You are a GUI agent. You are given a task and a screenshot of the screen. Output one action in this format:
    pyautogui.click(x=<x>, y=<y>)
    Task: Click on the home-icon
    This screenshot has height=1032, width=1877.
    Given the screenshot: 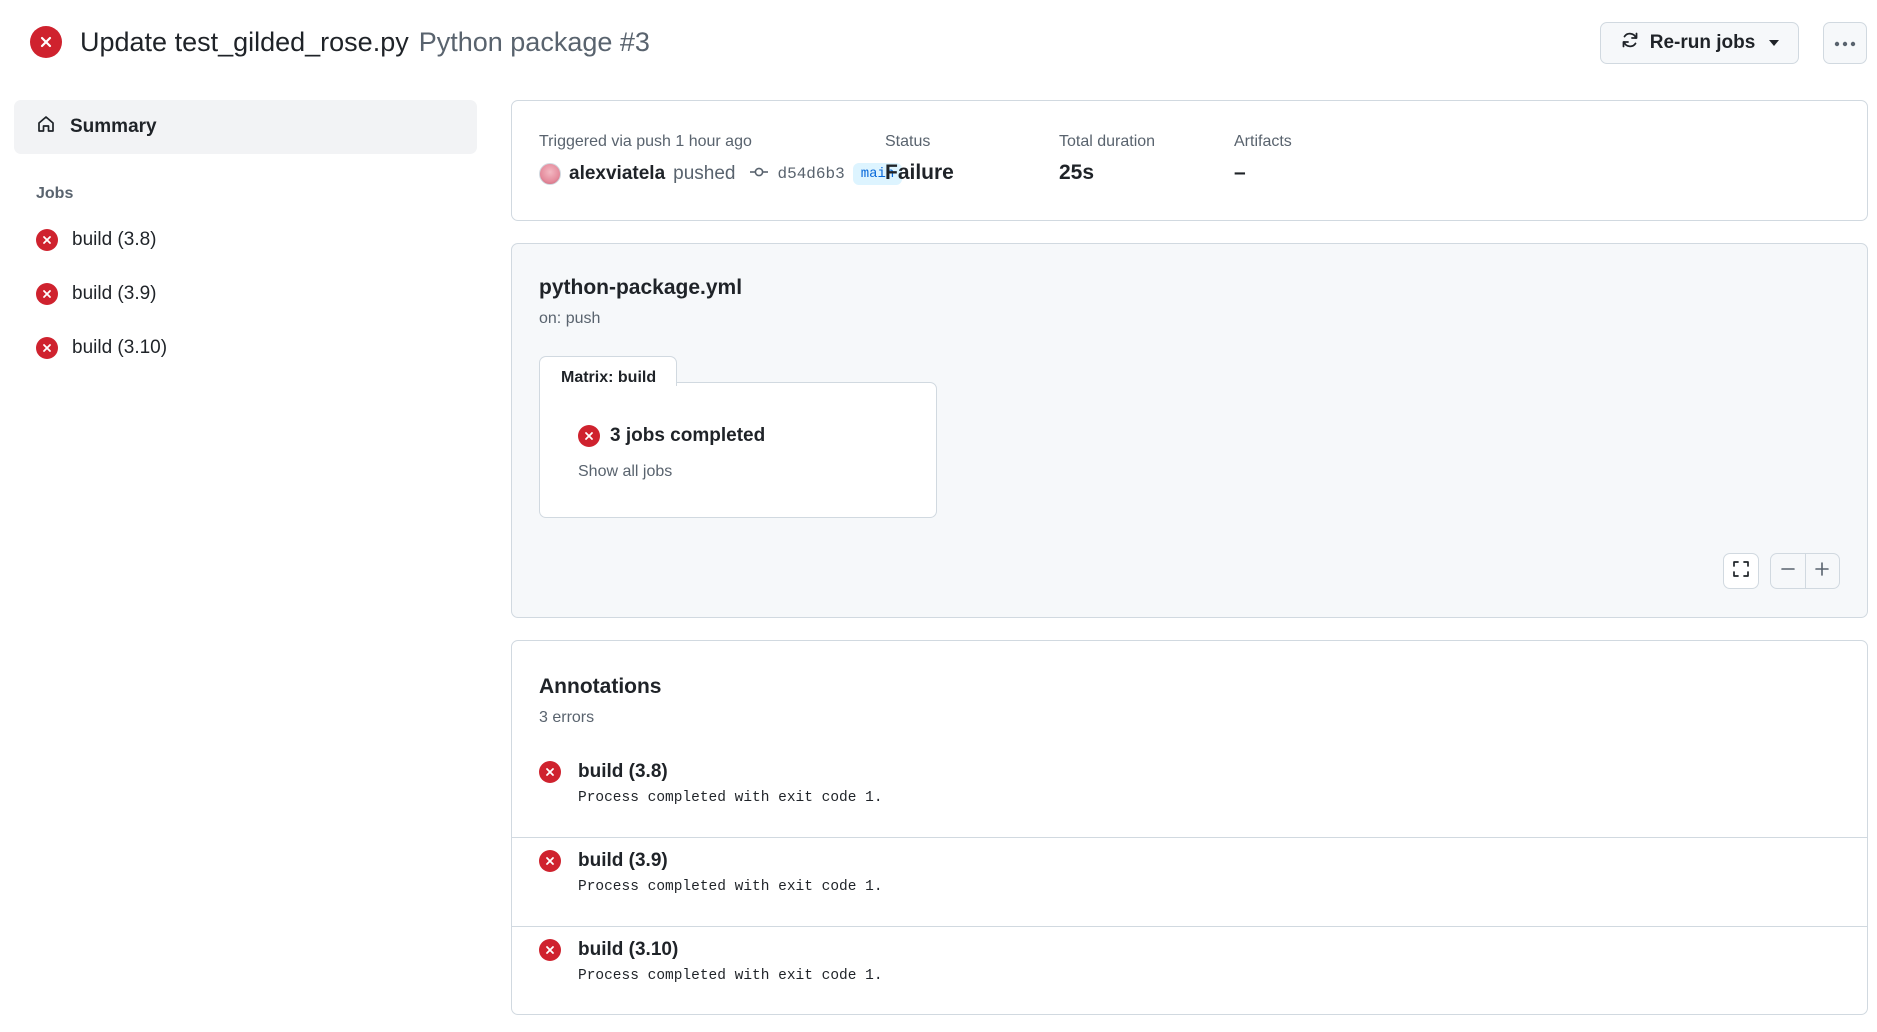 What is the action you would take?
    pyautogui.click(x=46, y=127)
    